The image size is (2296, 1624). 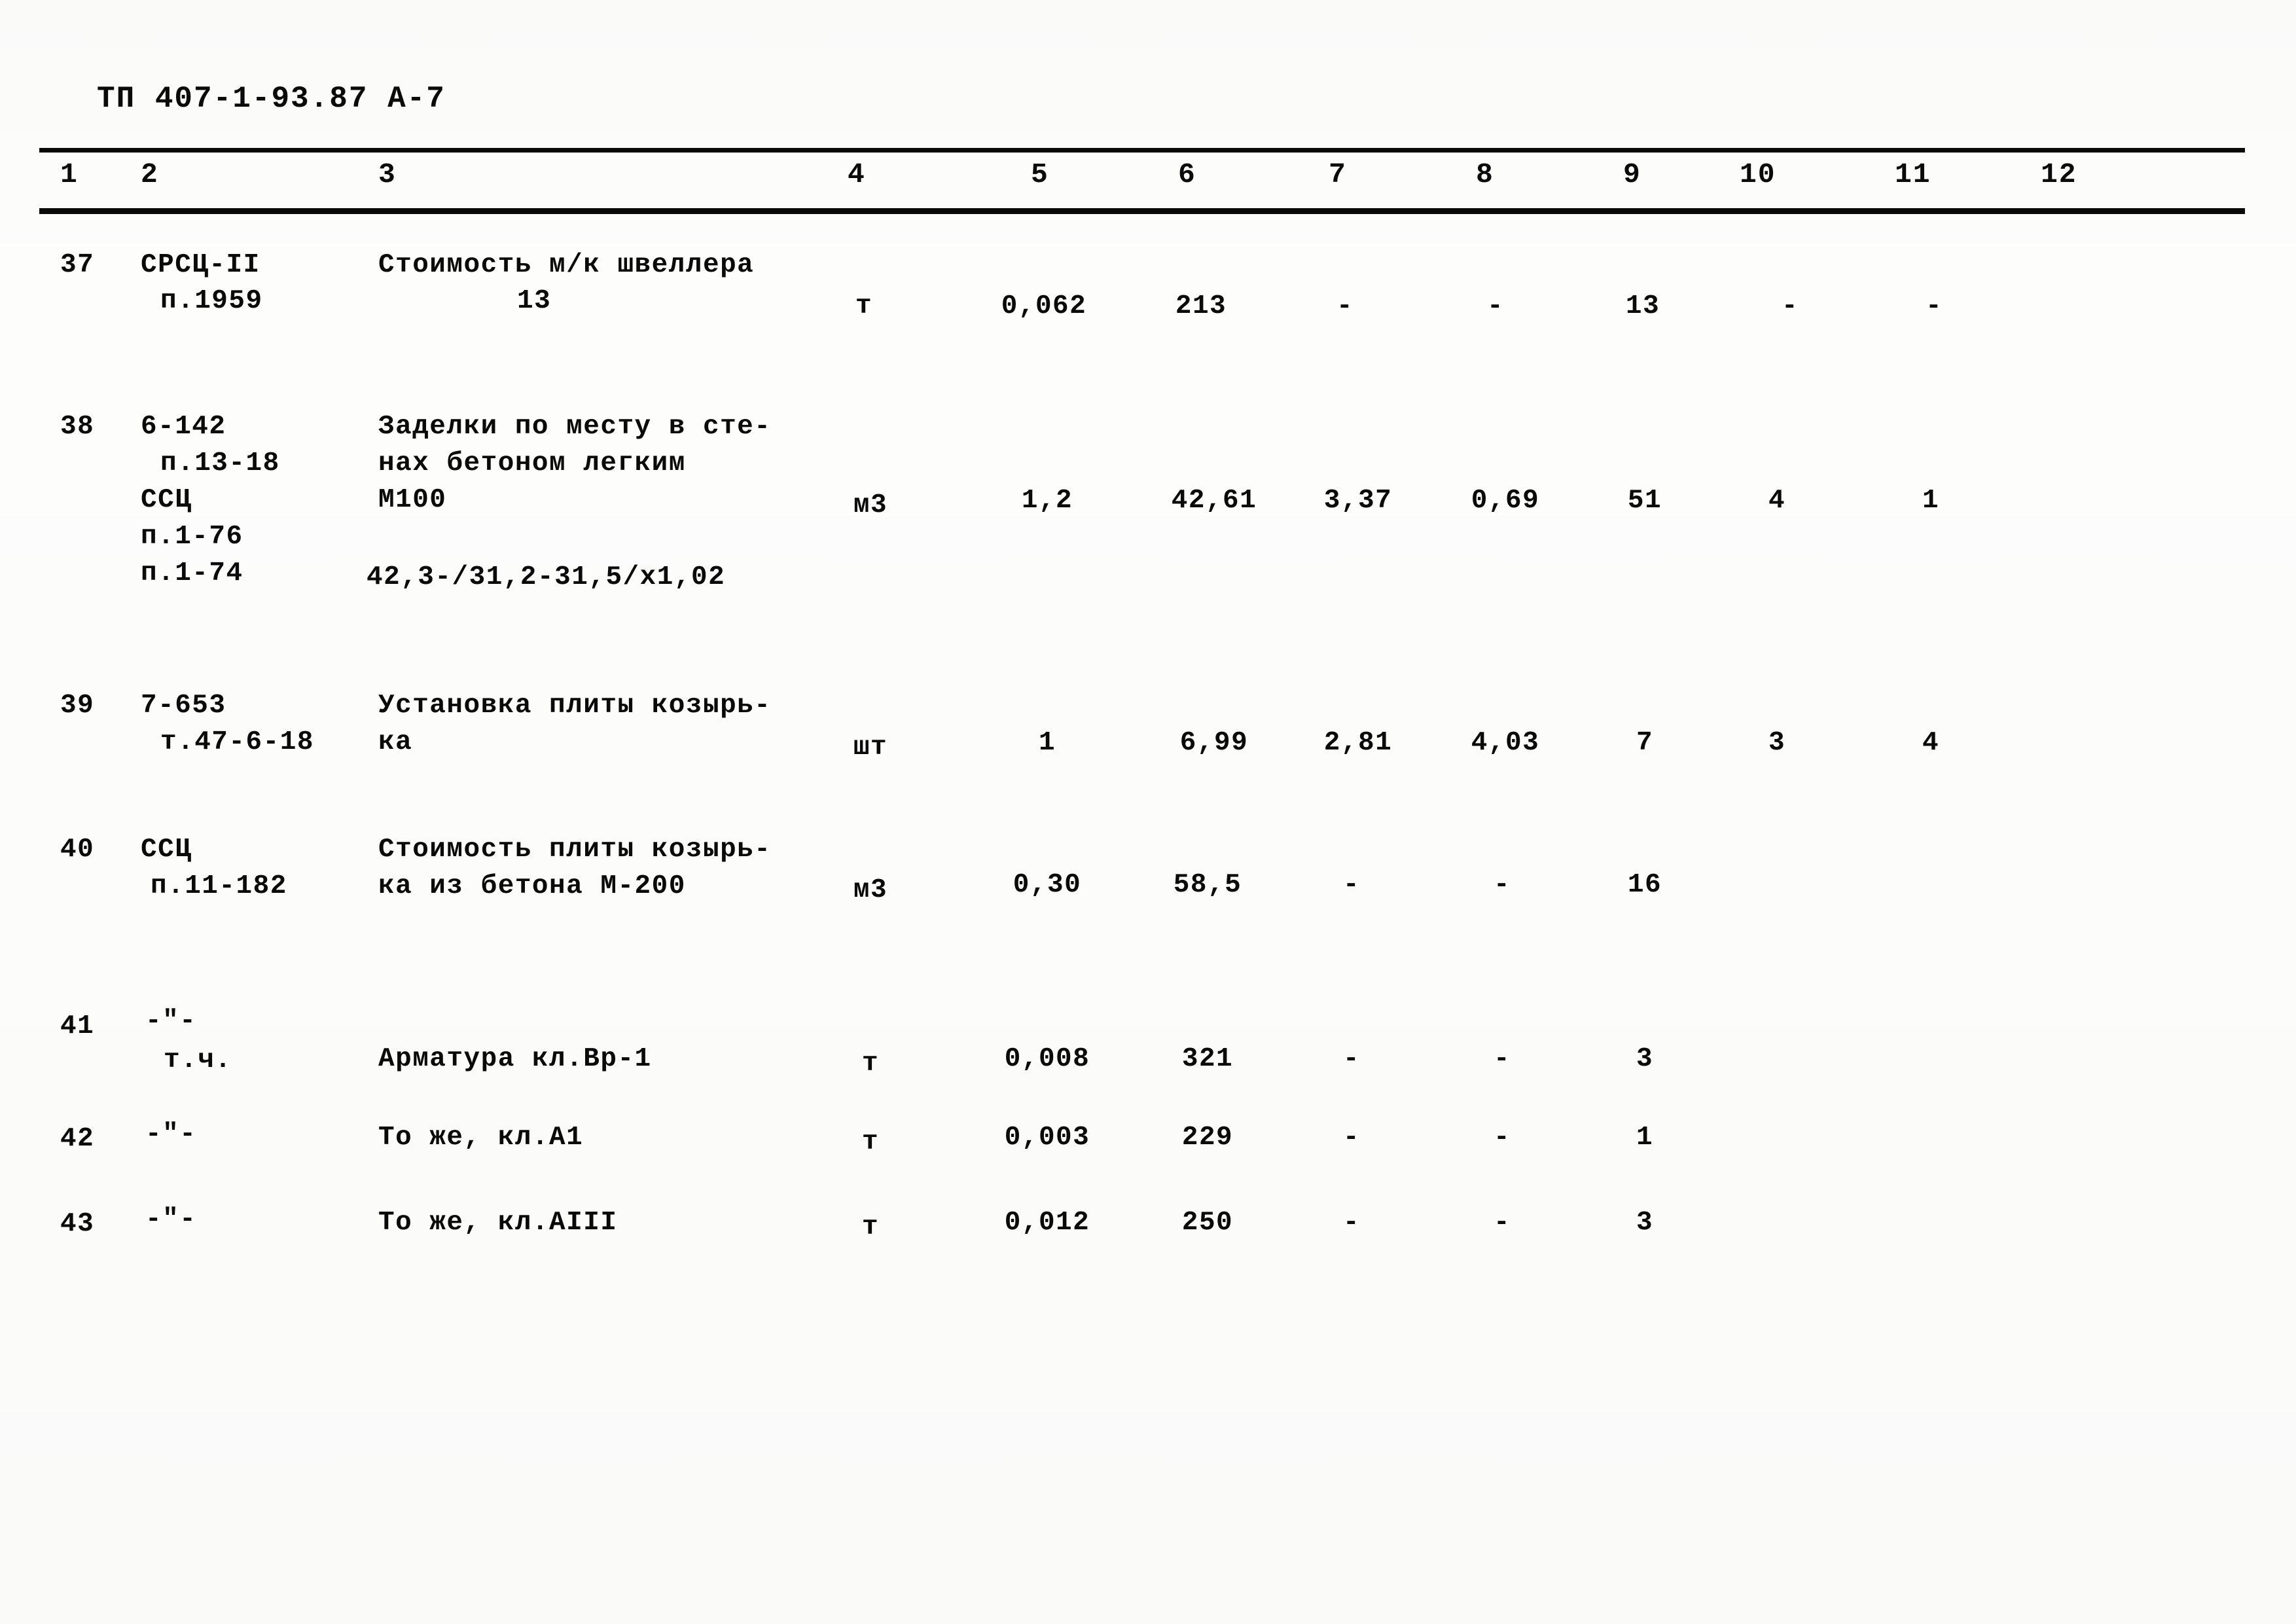 What do you see at coordinates (1214, 501) in the screenshot?
I see `row-col6: 42,61` at bounding box center [1214, 501].